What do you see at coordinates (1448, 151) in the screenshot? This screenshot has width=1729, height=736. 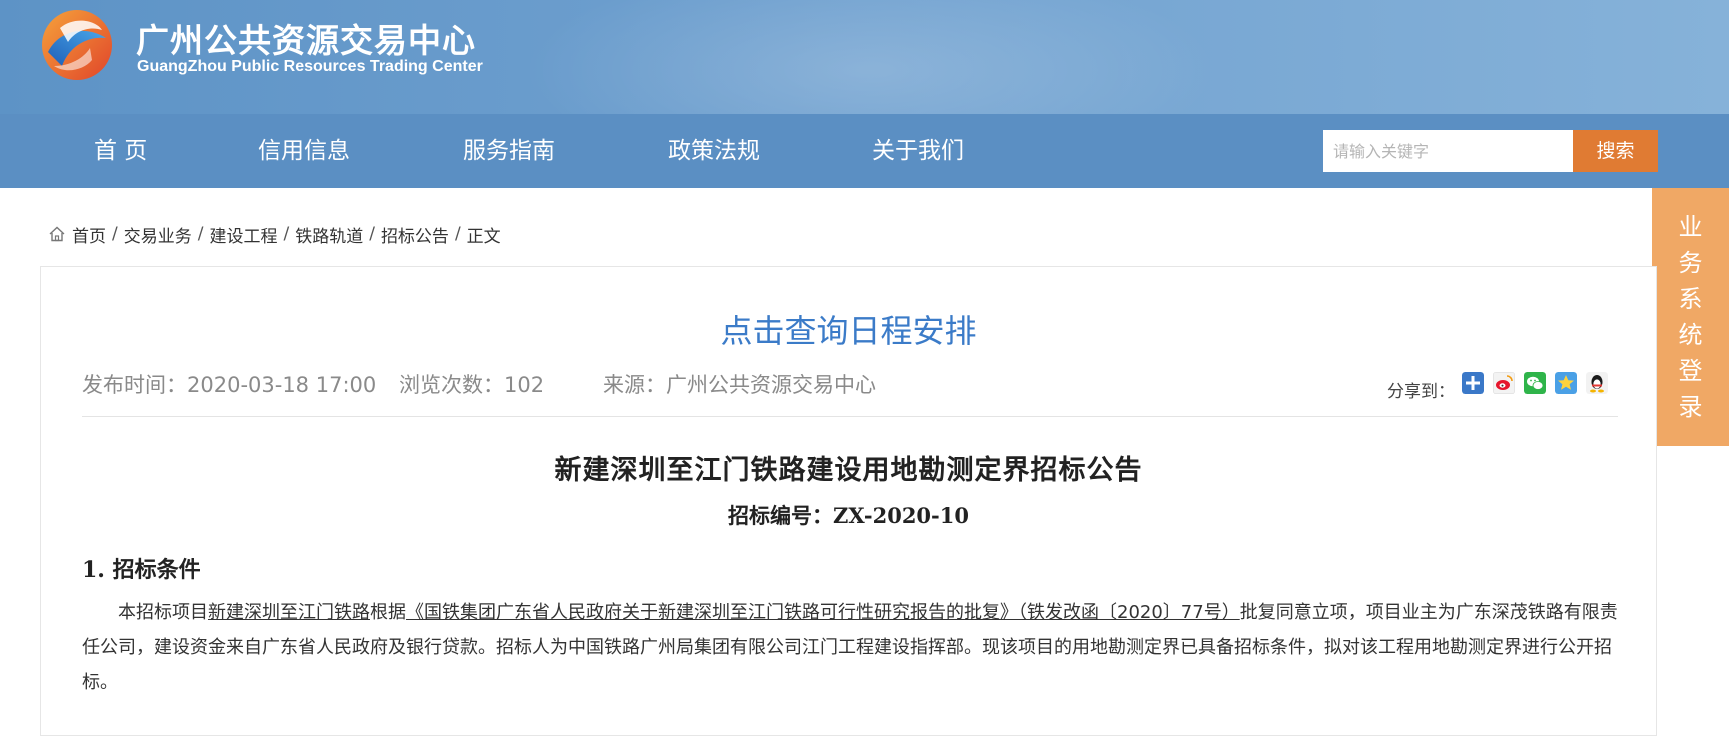 I see `search-input` at bounding box center [1448, 151].